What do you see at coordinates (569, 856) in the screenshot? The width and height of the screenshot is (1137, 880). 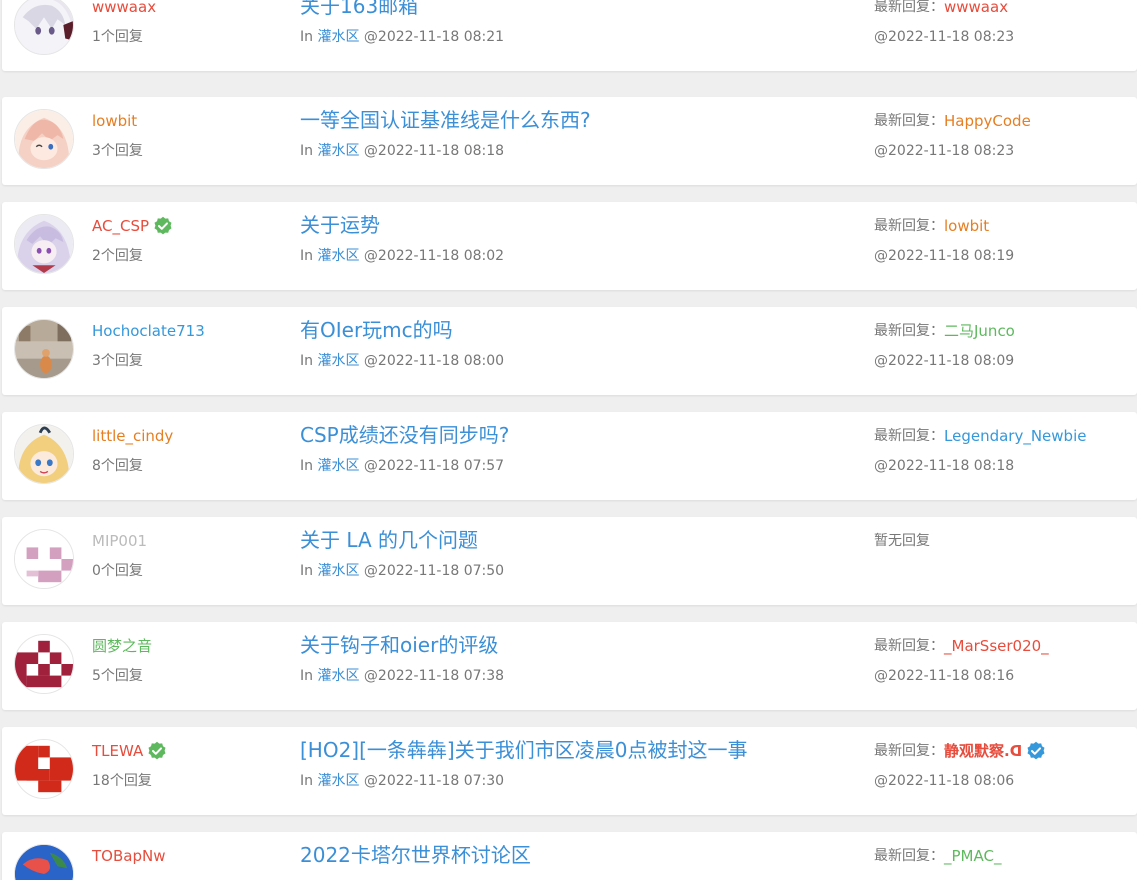 I see `post-row: TOBapNw 2022卡塔尔世界杯讨论区 最新回复： _PMAC_` at bounding box center [569, 856].